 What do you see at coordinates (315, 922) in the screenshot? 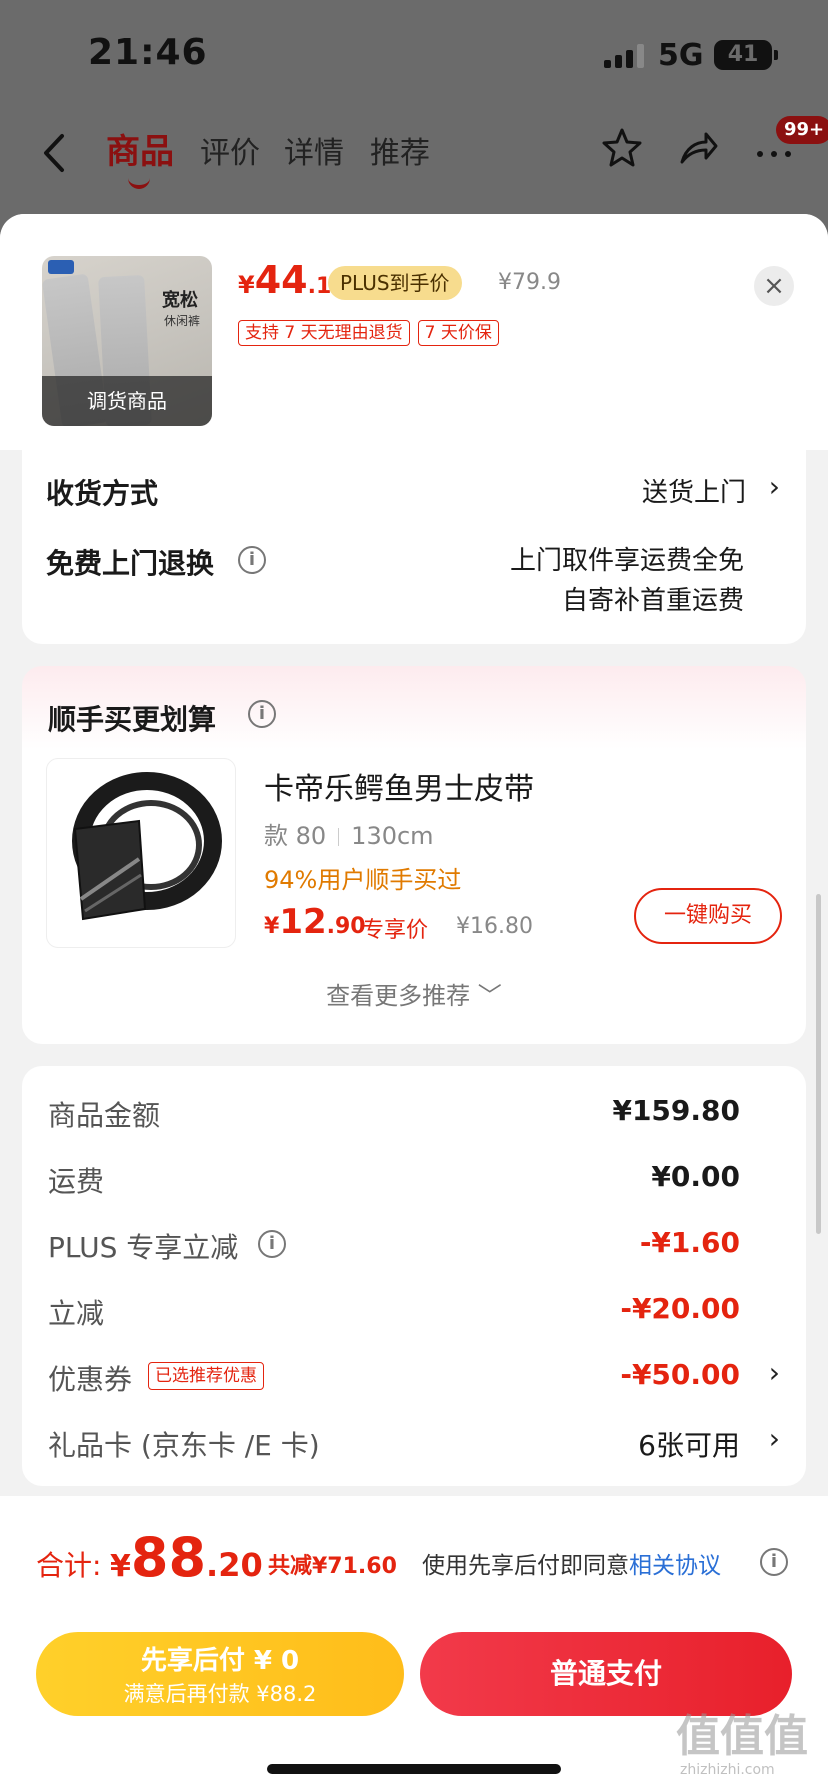
I see `belt-price: ¥12.90` at bounding box center [315, 922].